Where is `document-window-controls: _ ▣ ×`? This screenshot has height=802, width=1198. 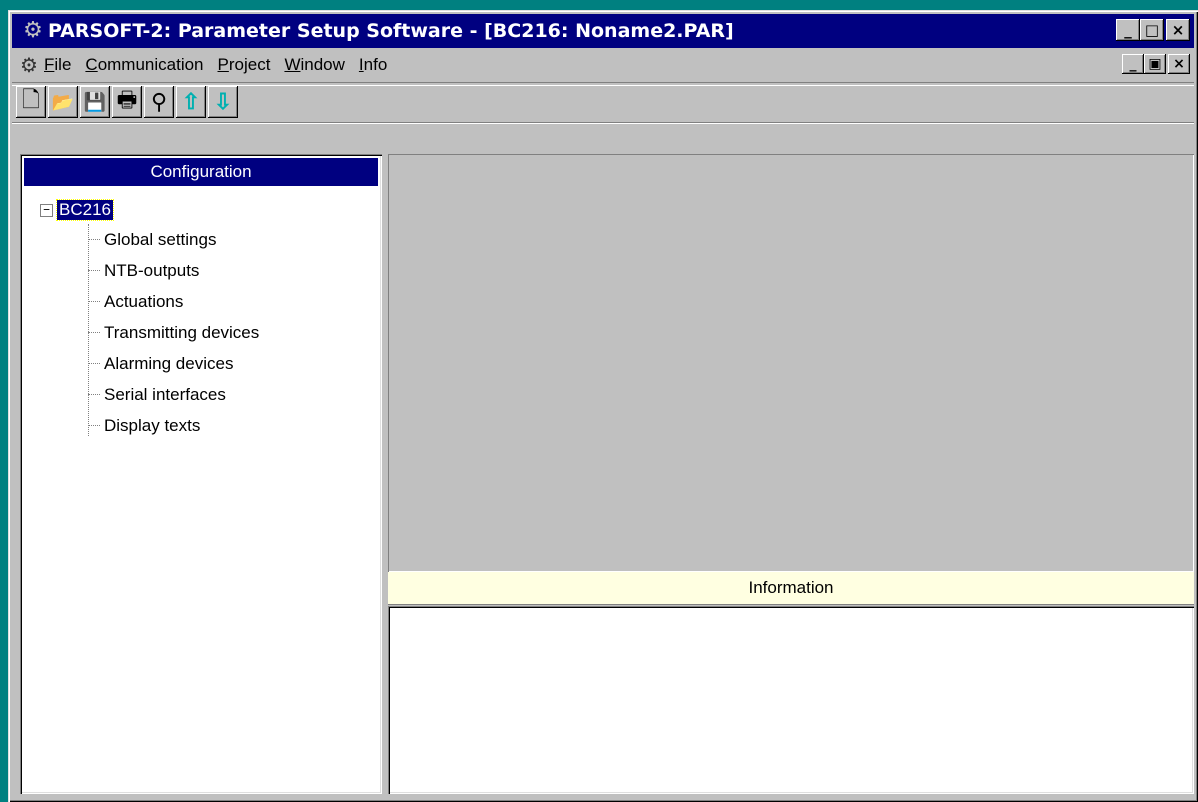 document-window-controls: _ ▣ × is located at coordinates (1156, 64).